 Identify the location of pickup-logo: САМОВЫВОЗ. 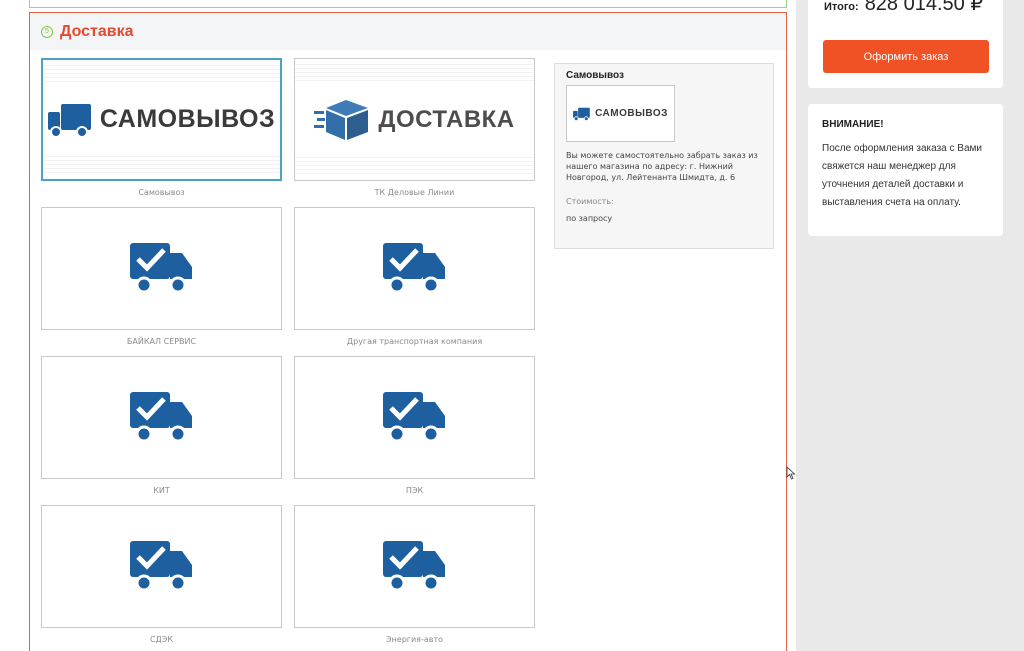
(161, 120).